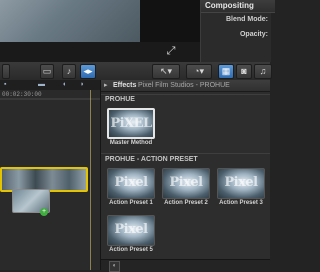 This screenshot has height=272, width=320. Describe the element at coordinates (136, 71) in the screenshot. I see `toolbar: ▭ ♪ ◂▸ ↖▾ ◔▾ ▦ ◙ ♫` at that location.